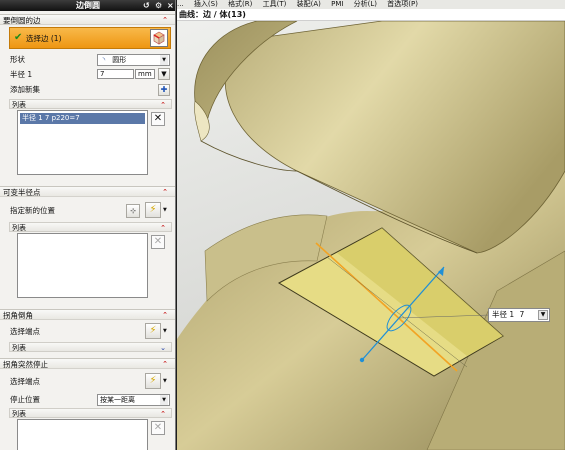 This screenshot has width=565, height=450. I want to click on section-edges-to-blend: 要倒圆的边 ⌃, so click(87, 20).